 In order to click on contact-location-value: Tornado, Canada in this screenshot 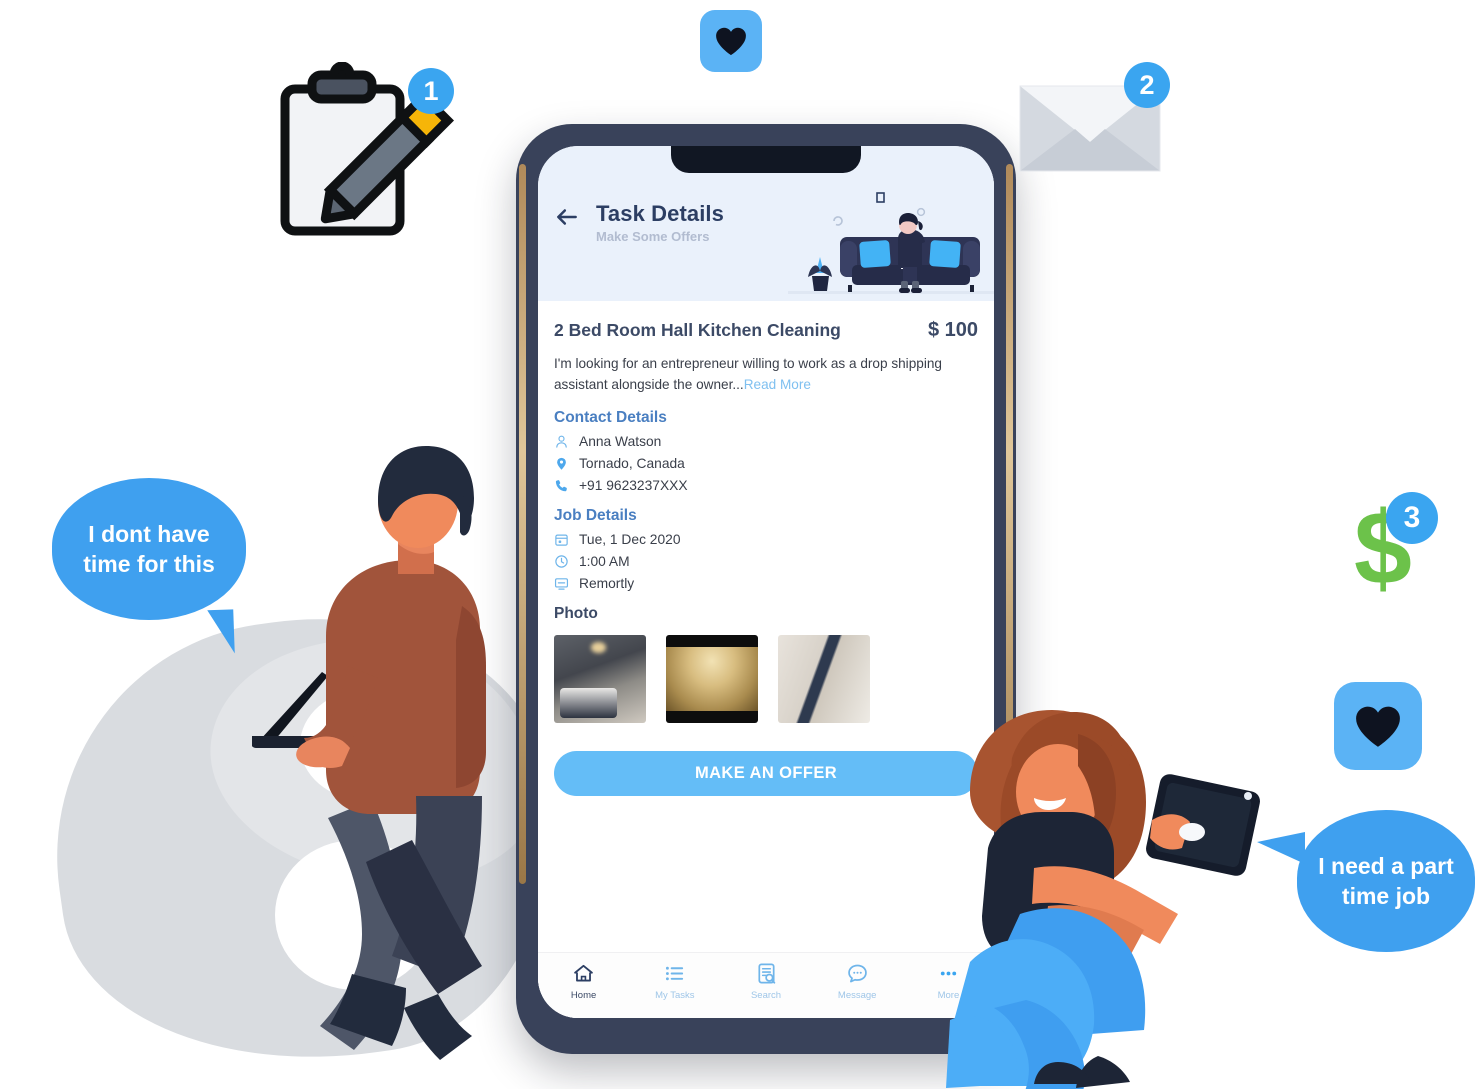, I will do `click(632, 464)`.